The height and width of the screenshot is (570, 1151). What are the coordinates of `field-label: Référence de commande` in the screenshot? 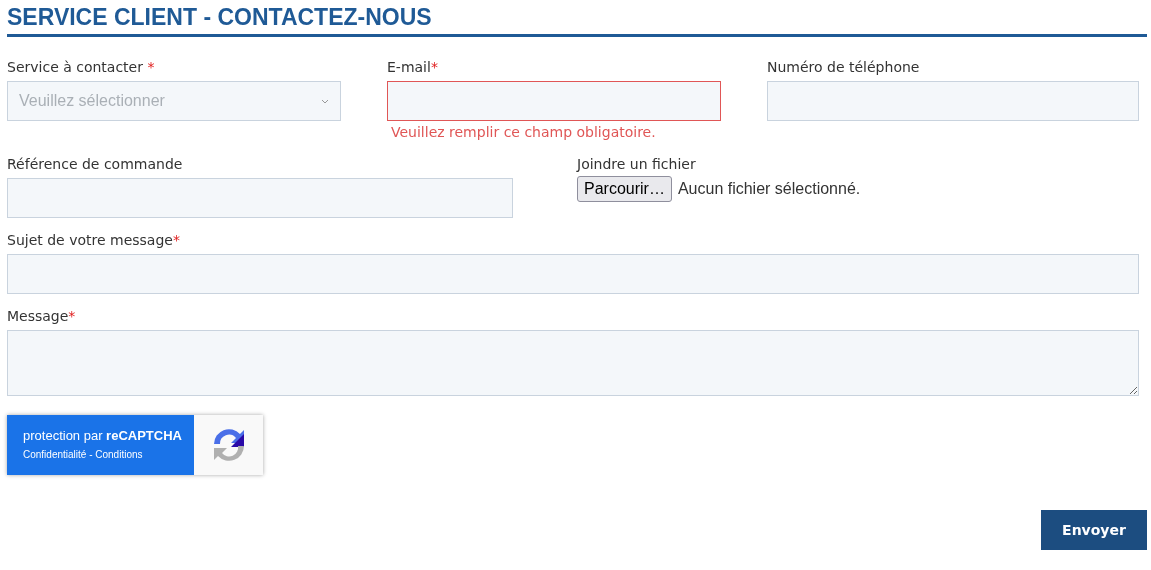 It's located at (95, 164).